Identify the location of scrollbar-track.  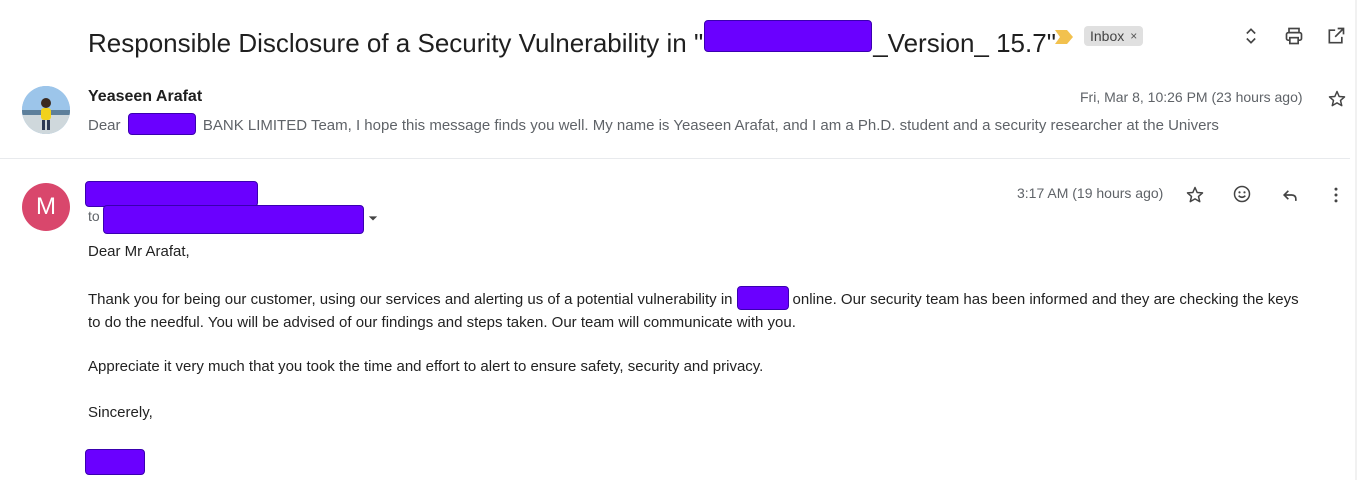
(1356, 240).